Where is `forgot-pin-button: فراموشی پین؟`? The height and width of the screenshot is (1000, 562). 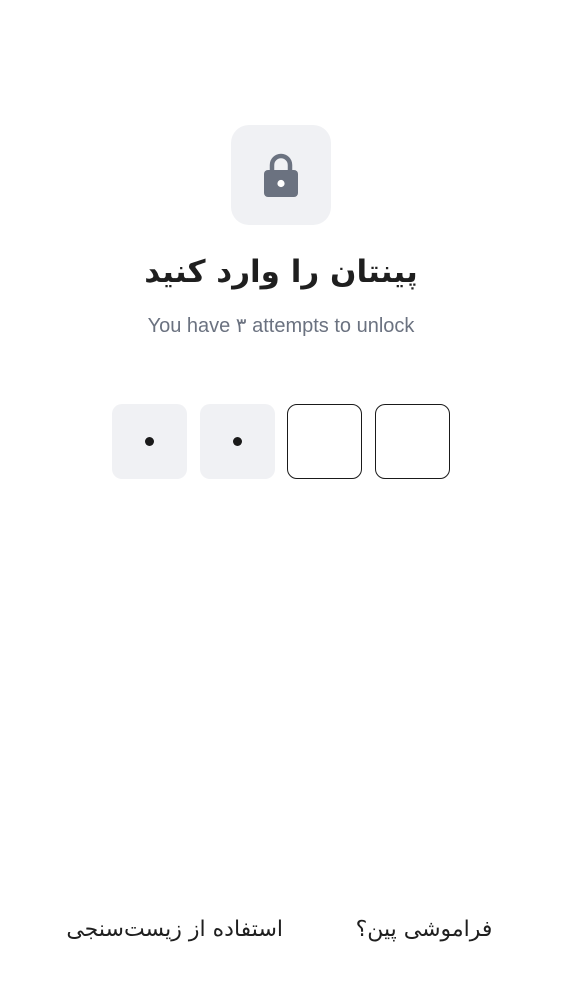 forgot-pin-button: فراموشی پین؟ is located at coordinates (424, 930).